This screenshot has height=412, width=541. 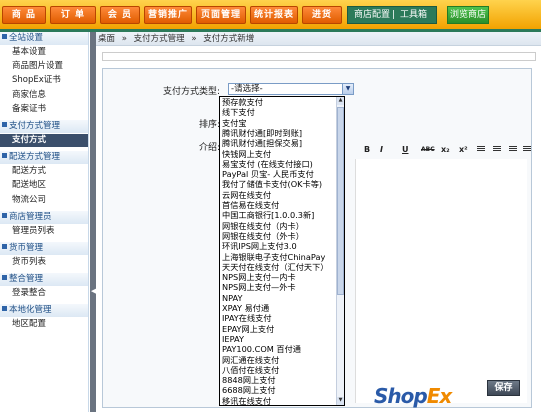 I want to click on nav-tab-pages: 页面管理, so click(x=221, y=15).